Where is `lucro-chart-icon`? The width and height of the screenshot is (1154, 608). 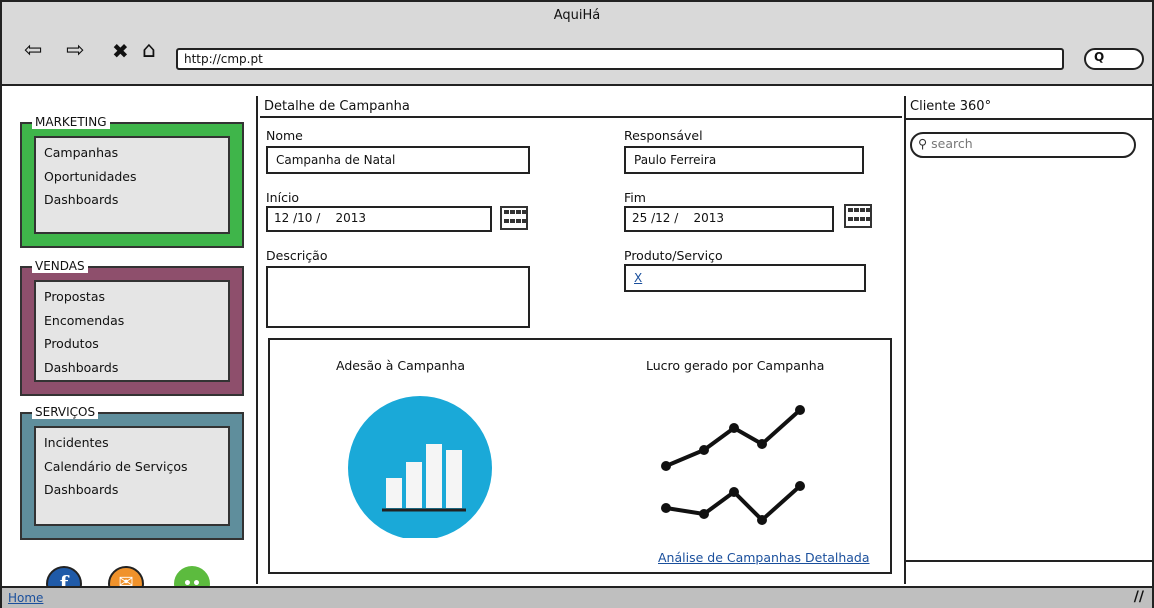
lucro-chart-icon is located at coordinates (738, 465).